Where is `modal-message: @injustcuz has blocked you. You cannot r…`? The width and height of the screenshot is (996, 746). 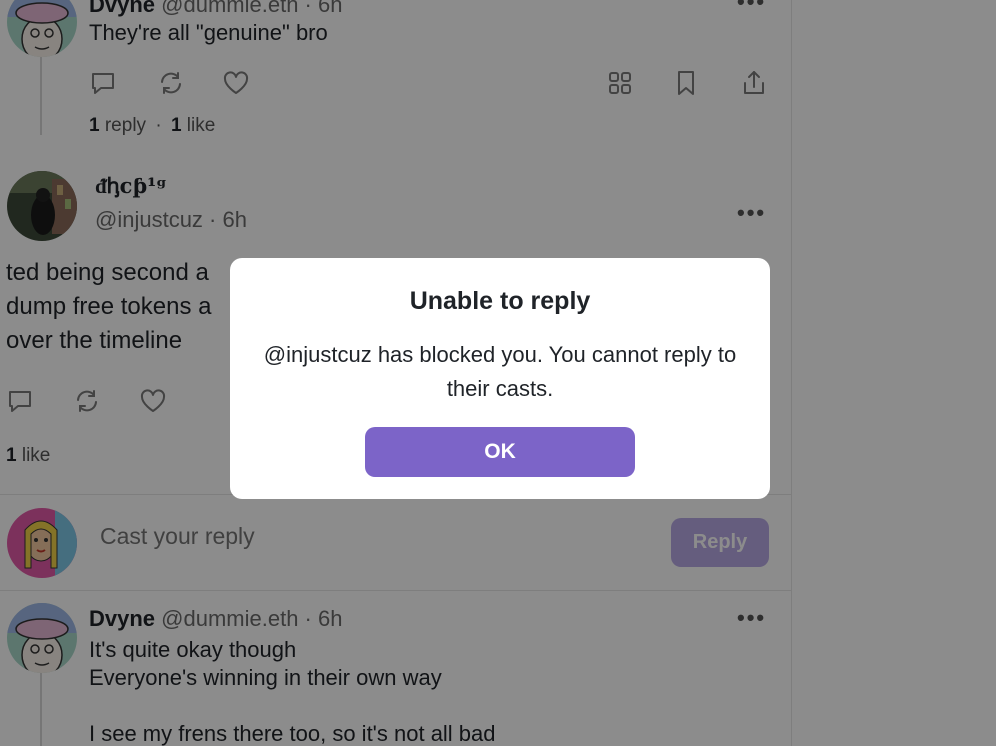 modal-message: @injustcuz has blocked you. You cannot r… is located at coordinates (500, 371).